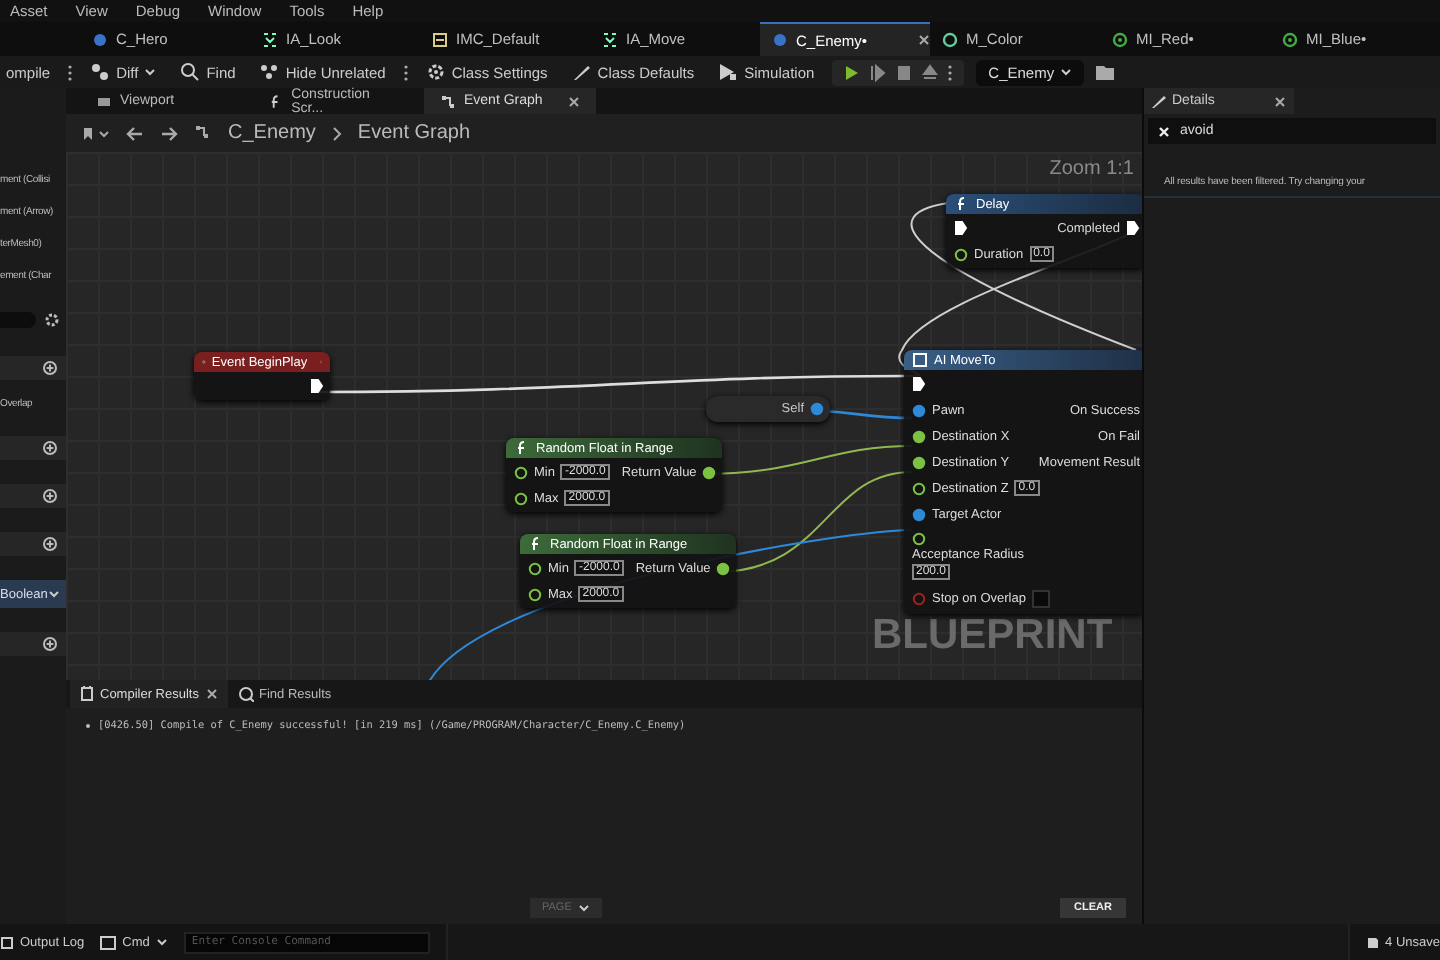  Describe the element at coordinates (1040, 599) in the screenshot. I see `checkbox` at that location.